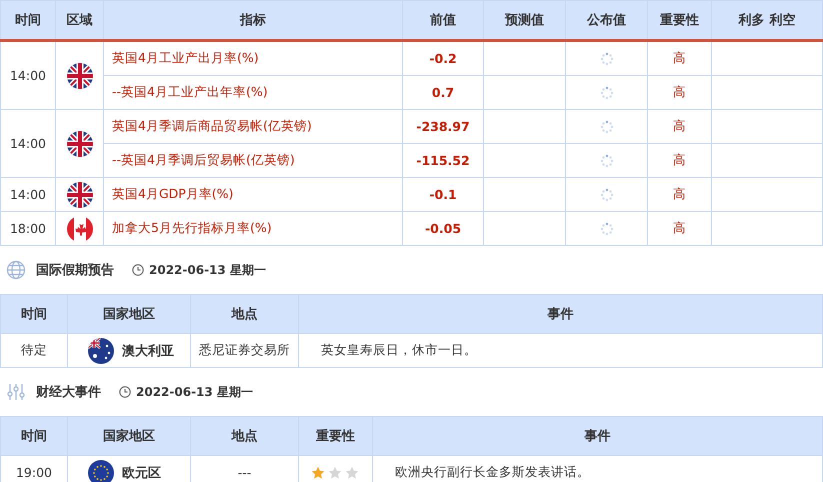 The width and height of the screenshot is (823, 482). What do you see at coordinates (244, 351) in the screenshot?
I see `place-cell: 悉尼证券交易所` at bounding box center [244, 351].